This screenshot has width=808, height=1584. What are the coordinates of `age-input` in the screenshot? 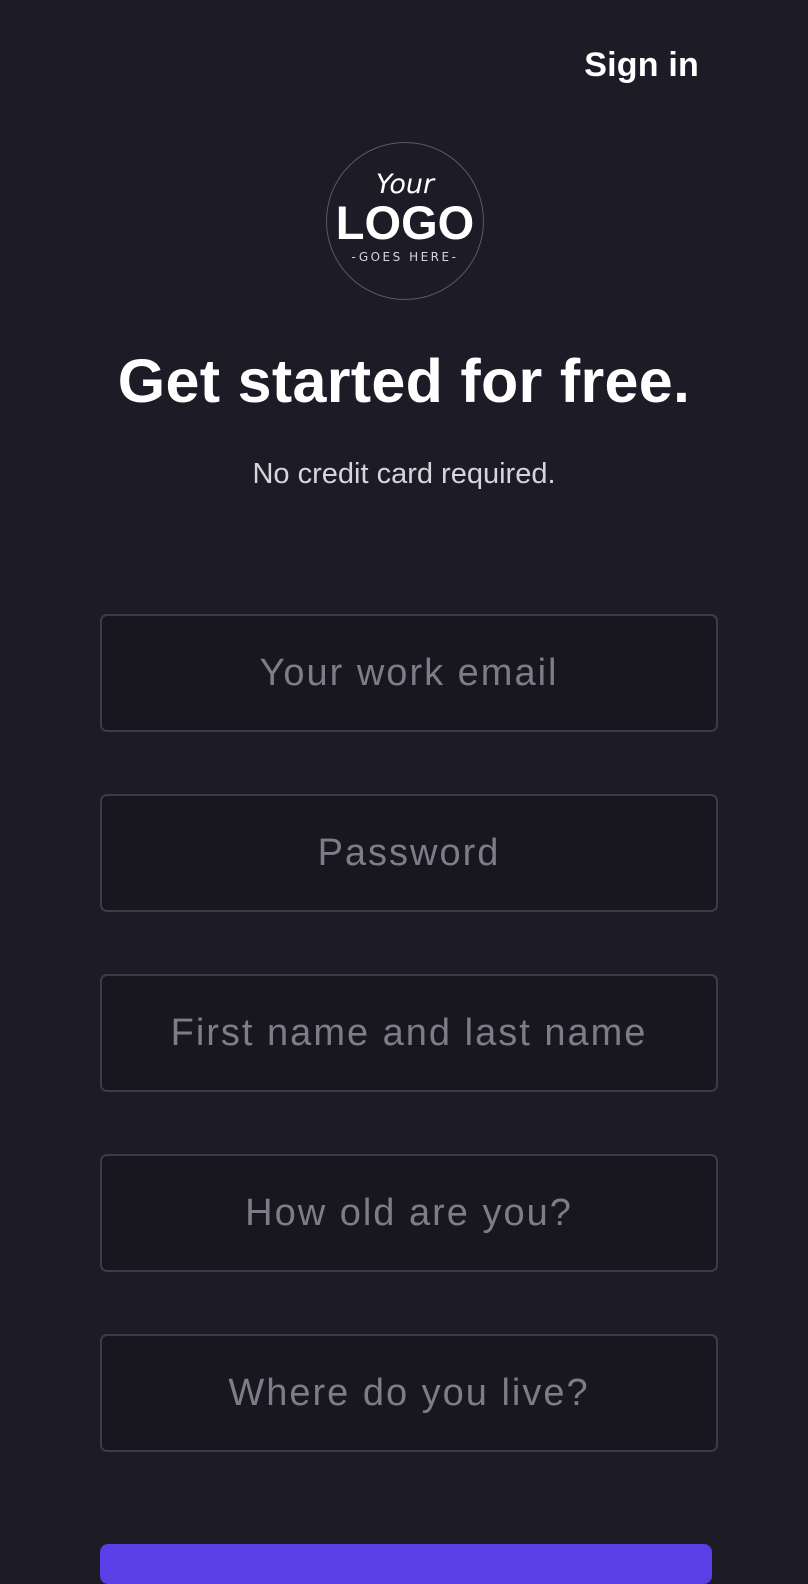 It's located at (409, 1213).